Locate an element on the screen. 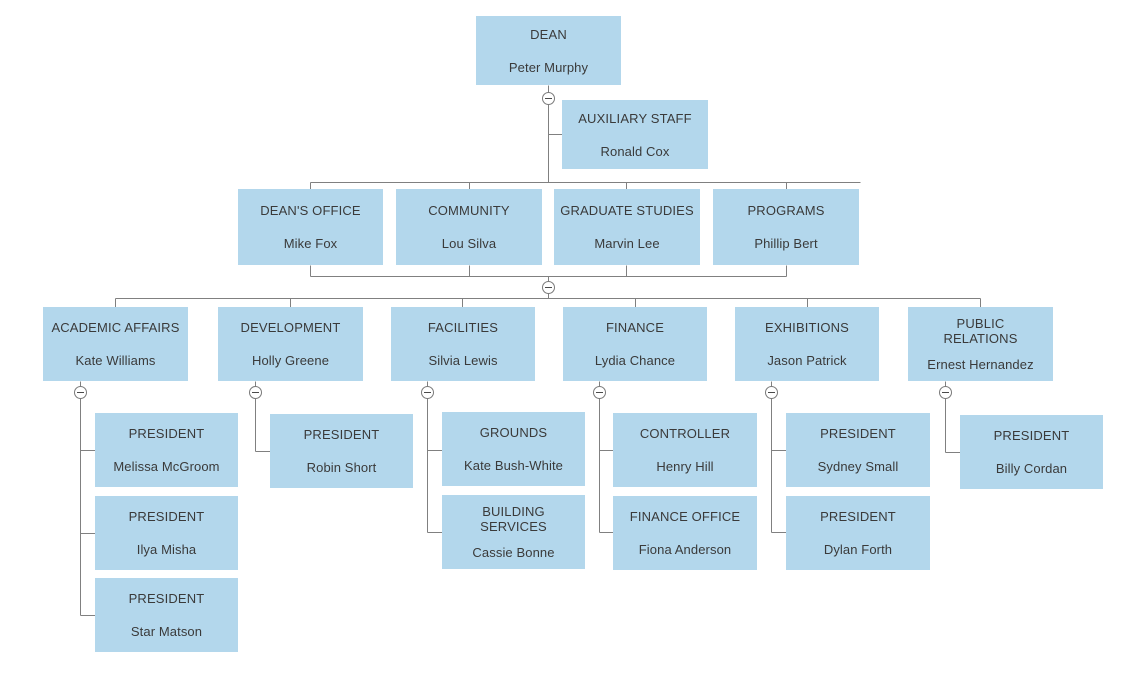  node-title: DEVELOPMENT is located at coordinates (290, 327).